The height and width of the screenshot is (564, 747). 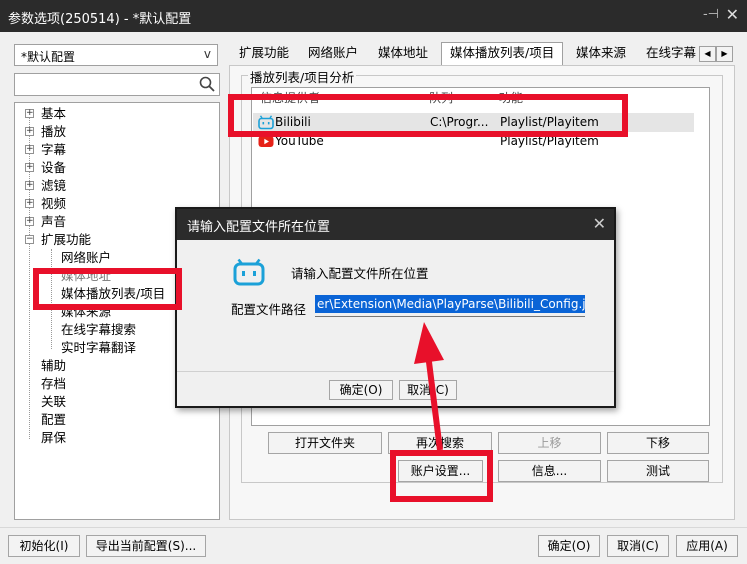 I want to click on tree-item-assist: 辅助, so click(x=53, y=366).